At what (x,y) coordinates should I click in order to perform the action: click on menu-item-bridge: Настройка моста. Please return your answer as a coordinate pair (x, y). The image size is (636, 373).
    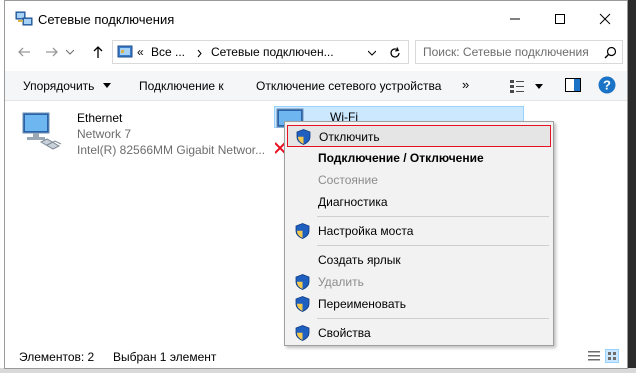
    Looking at the image, I should click on (419, 231).